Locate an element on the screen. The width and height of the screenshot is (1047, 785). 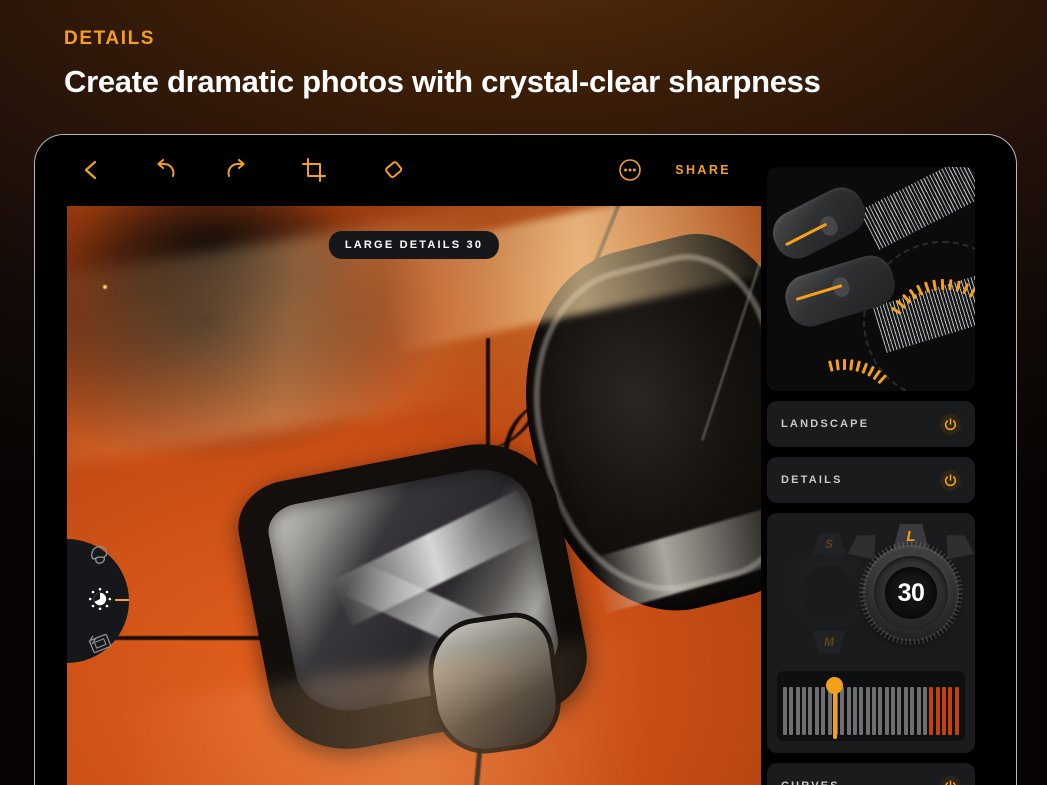
film-slide-icon is located at coordinates (100, 645).